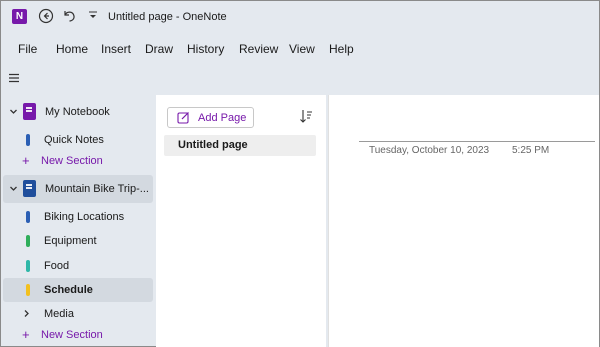 The height and width of the screenshot is (347, 600). Describe the element at coordinates (14, 78) in the screenshot. I see `hamburger-menu-icon` at that location.